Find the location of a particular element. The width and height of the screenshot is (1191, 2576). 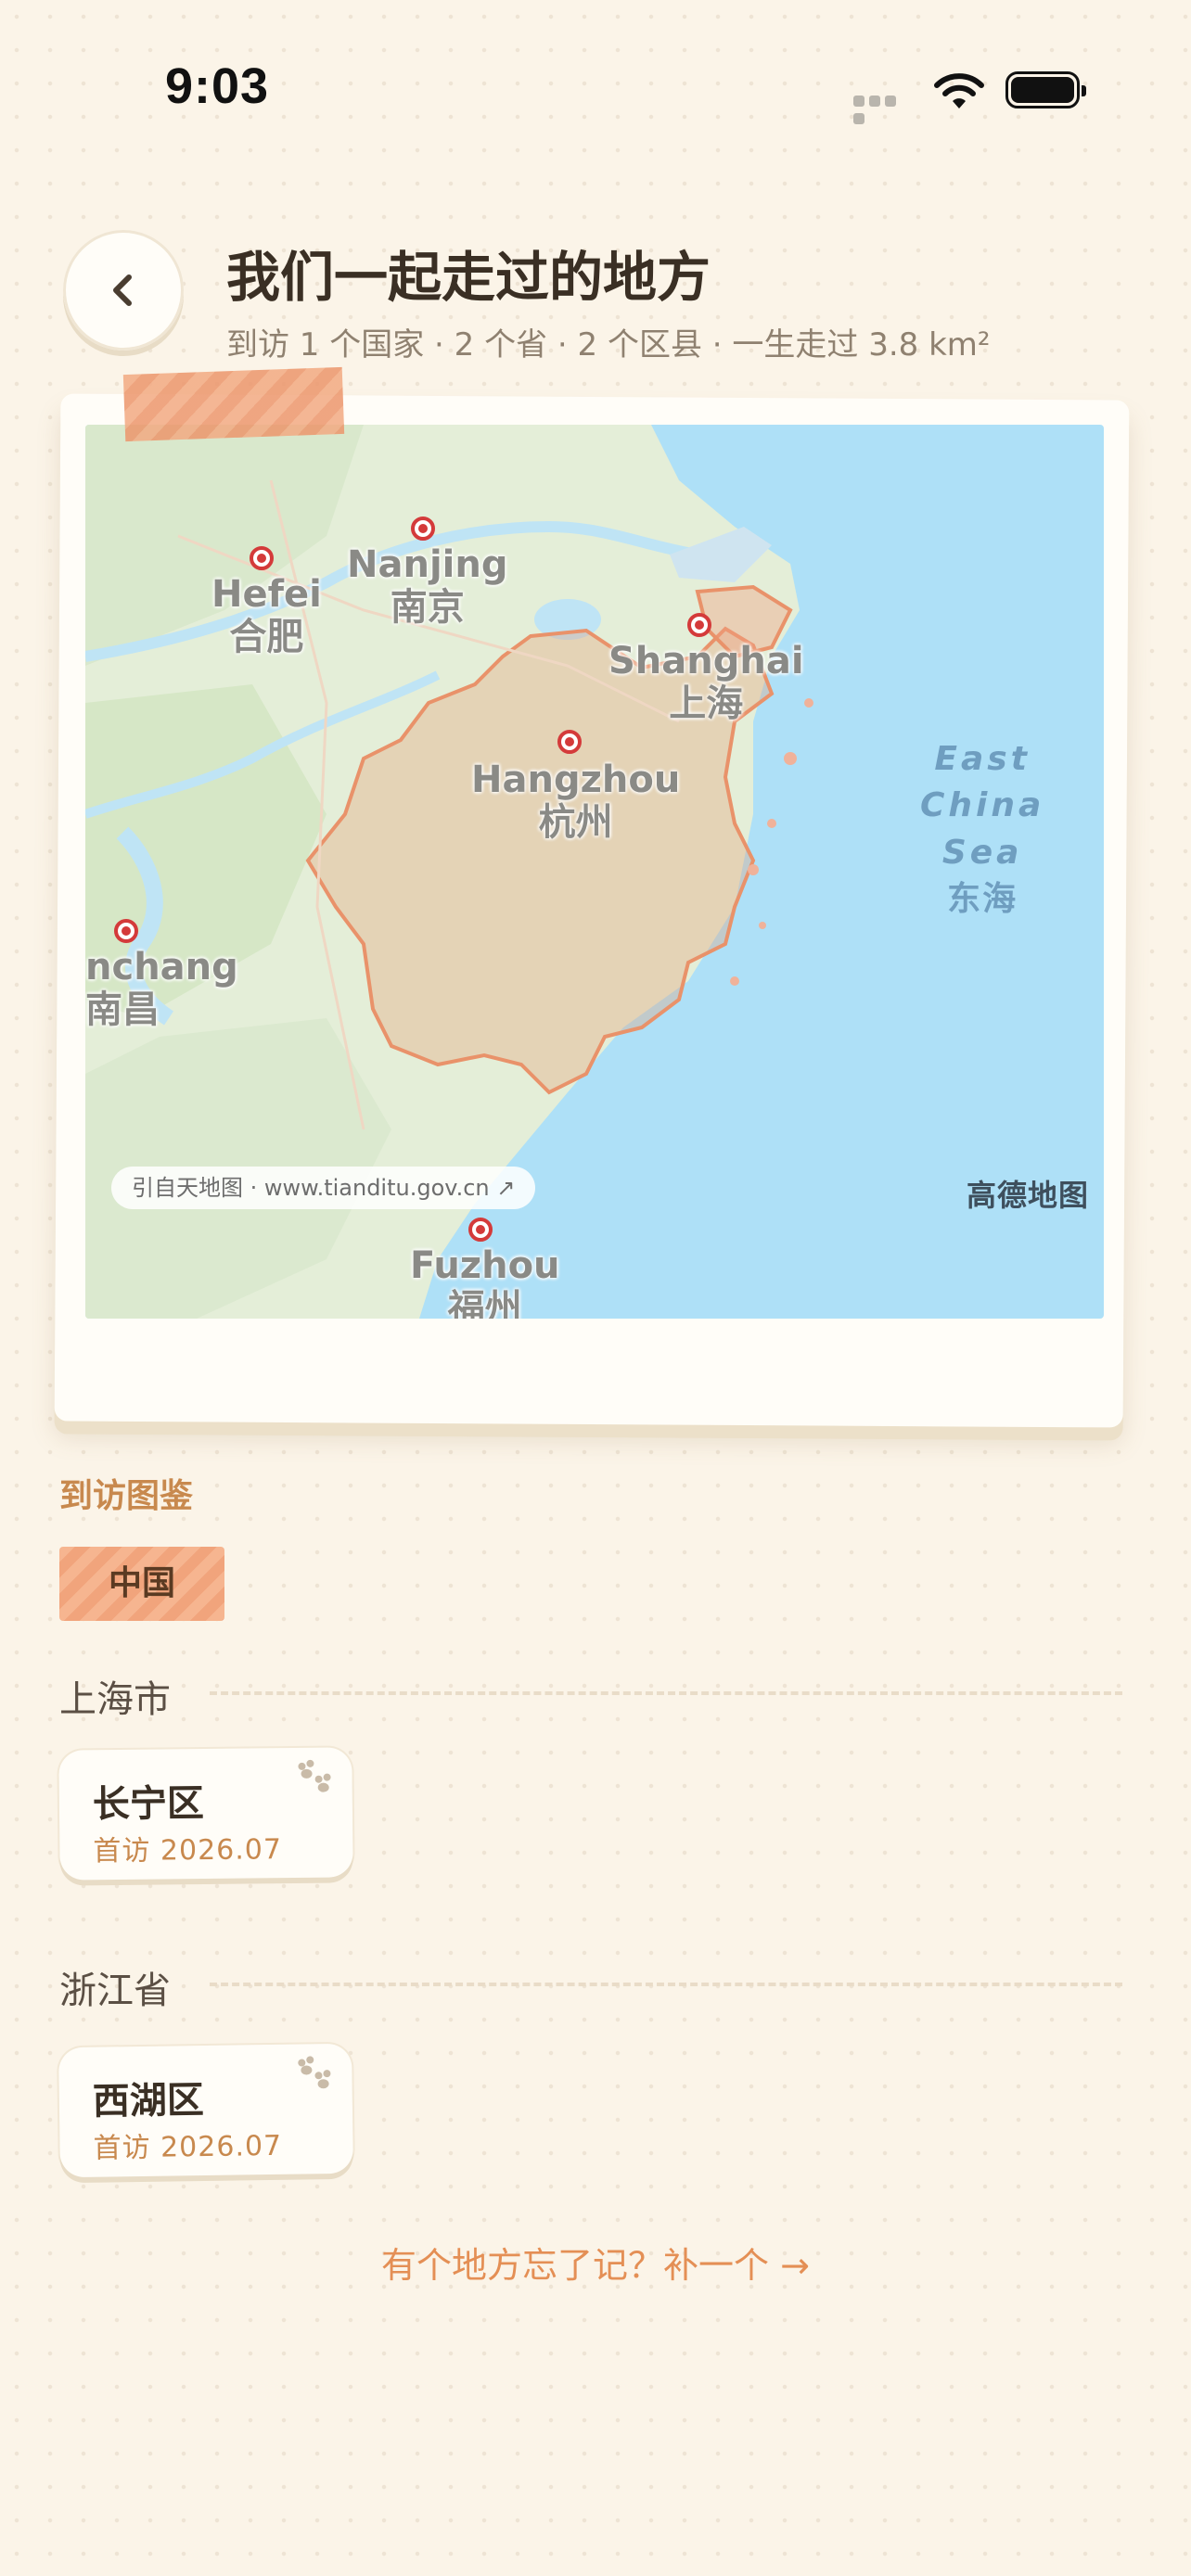

region-header-shanghai: 上海市 is located at coordinates (115, 1699).